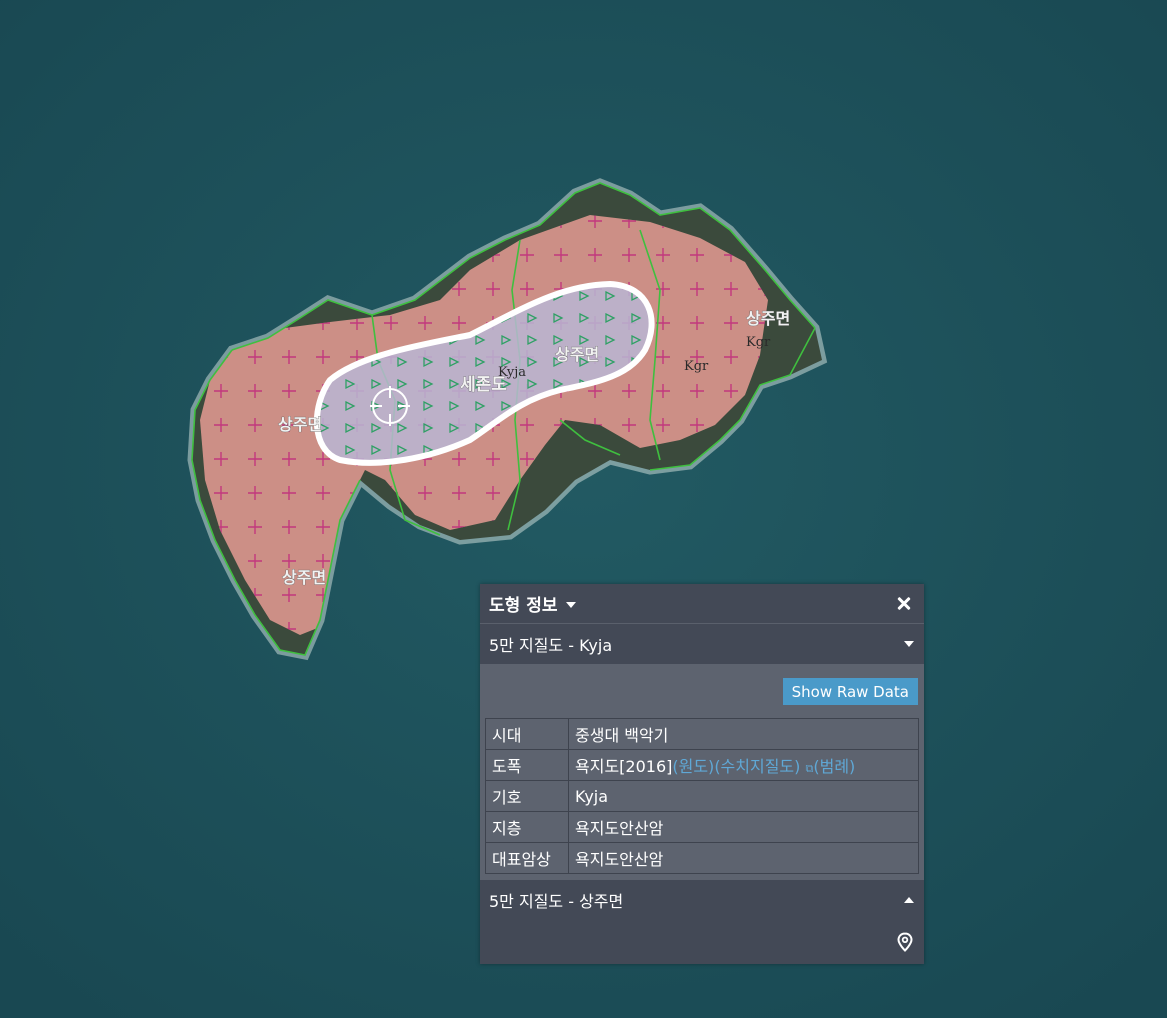  What do you see at coordinates (909, 644) in the screenshot?
I see `collapse-chevron-icon` at bounding box center [909, 644].